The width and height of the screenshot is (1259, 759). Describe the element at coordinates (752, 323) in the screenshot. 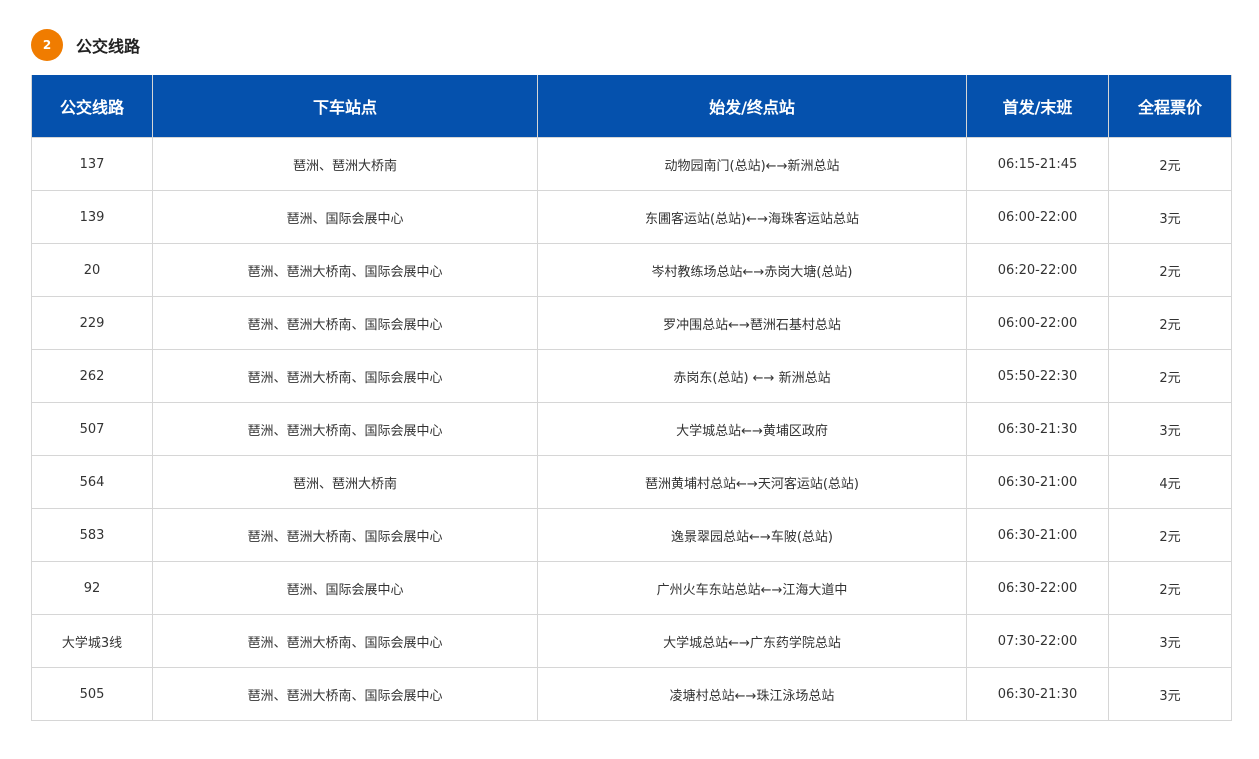

I see `terminals-cell: 罗冲围总站←→琶洲石基村总站` at that location.